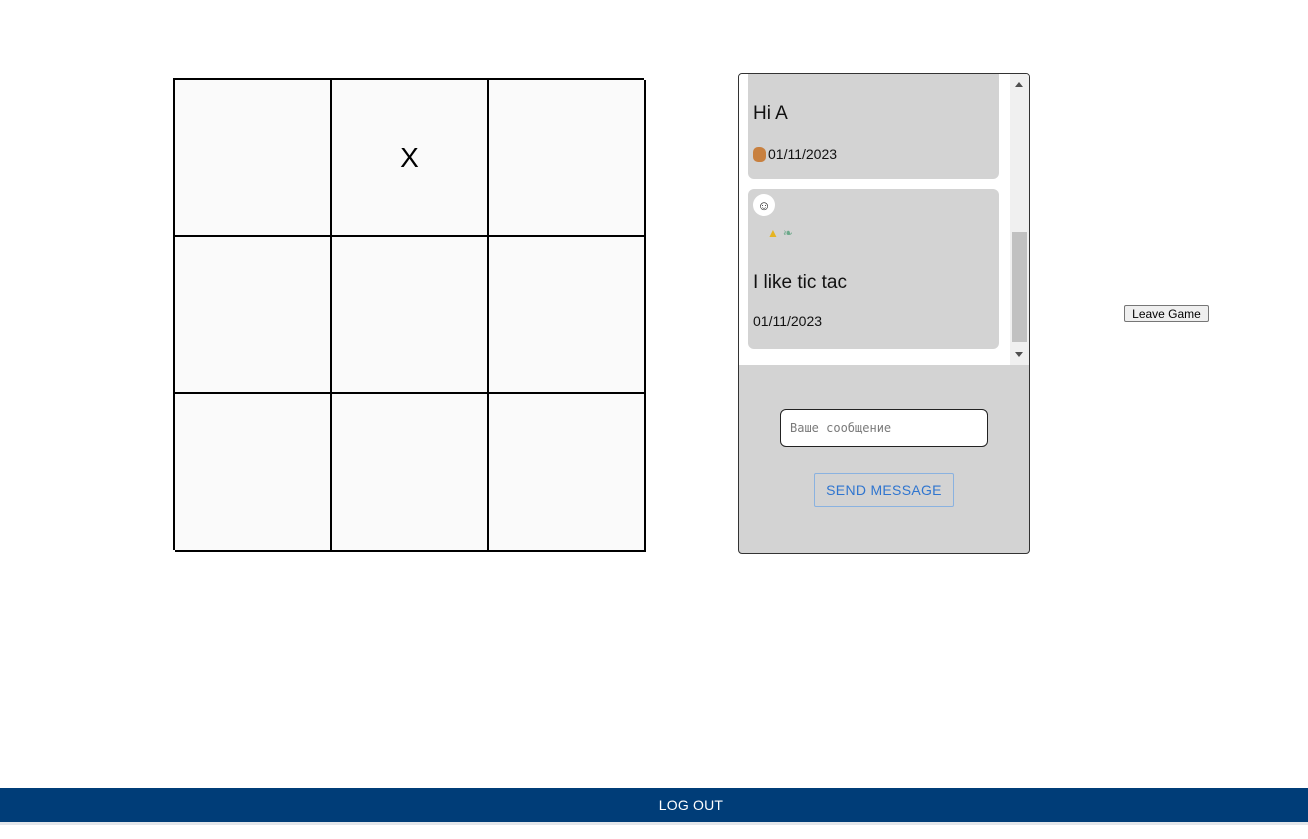  Describe the element at coordinates (770, 74) in the screenshot. I see `heart-icon: ♥` at that location.